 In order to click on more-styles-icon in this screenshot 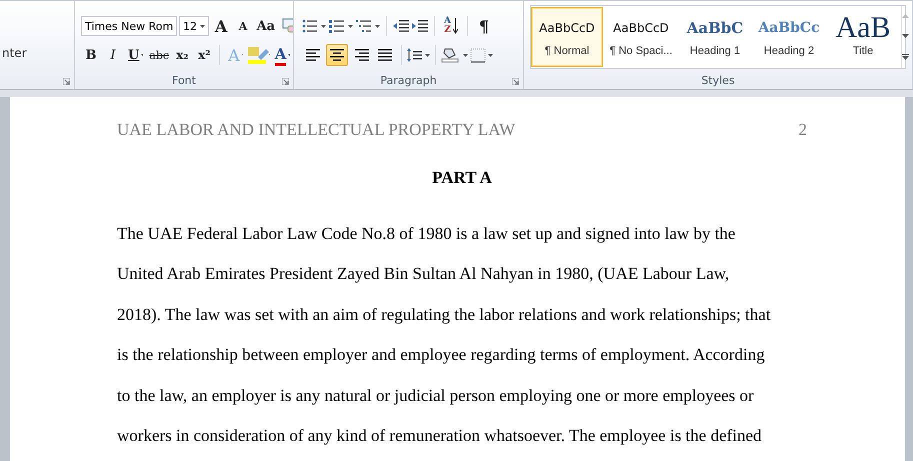, I will do `click(905, 57)`.